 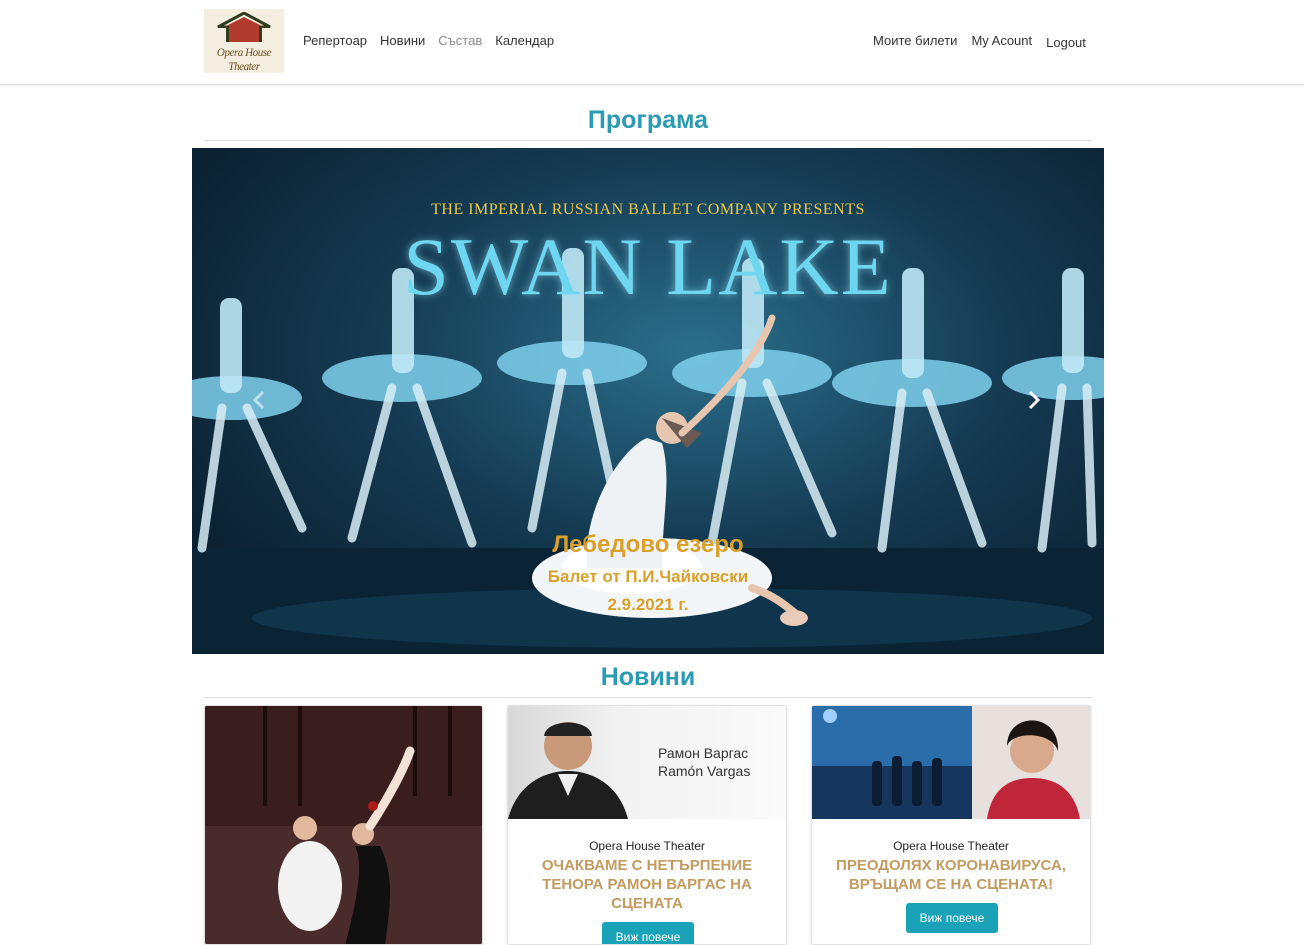 I want to click on nav-my-account: My Acount, so click(x=1001, y=41).